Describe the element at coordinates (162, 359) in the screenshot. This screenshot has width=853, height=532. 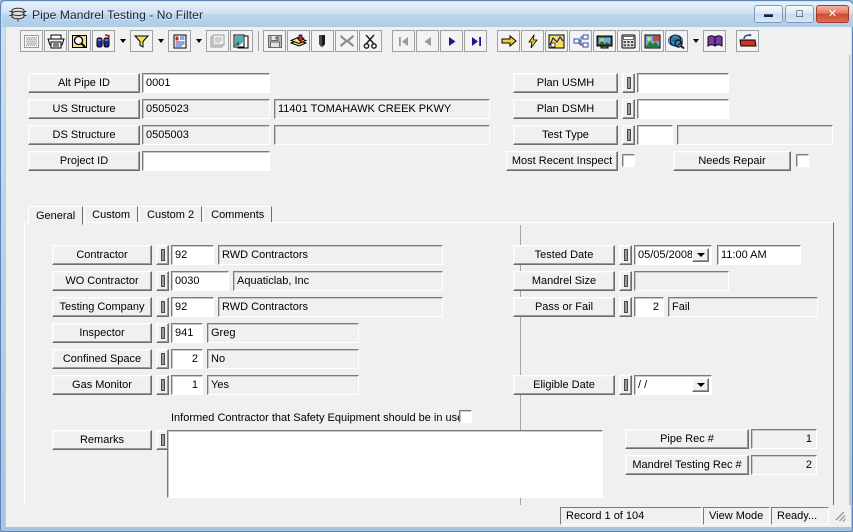
I see `confined-space-picker-button` at that location.